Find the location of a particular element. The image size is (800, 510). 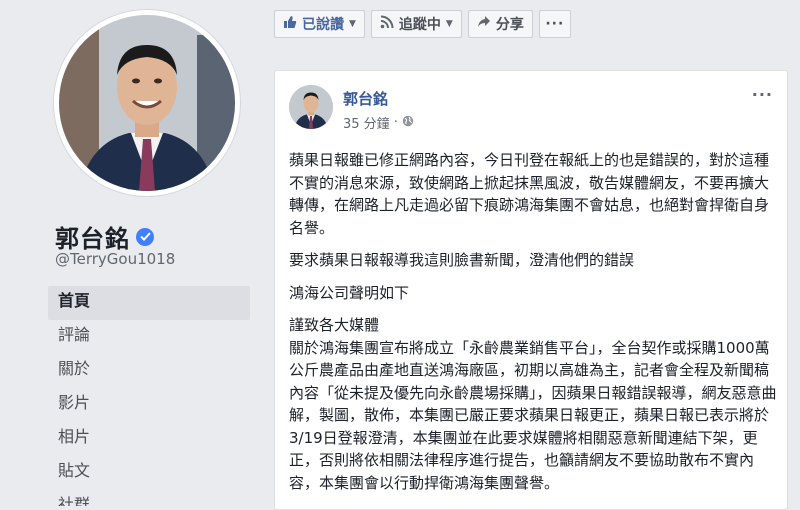

nav-item-photos: 相片 is located at coordinates (149, 439).